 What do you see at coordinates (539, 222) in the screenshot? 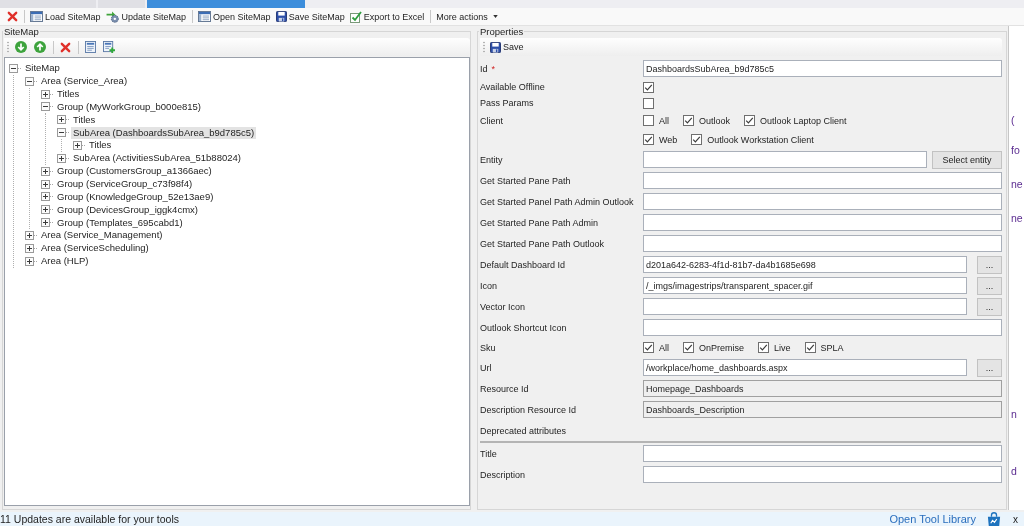
I see `field-label: Get Started Pane Path Admin` at bounding box center [539, 222].